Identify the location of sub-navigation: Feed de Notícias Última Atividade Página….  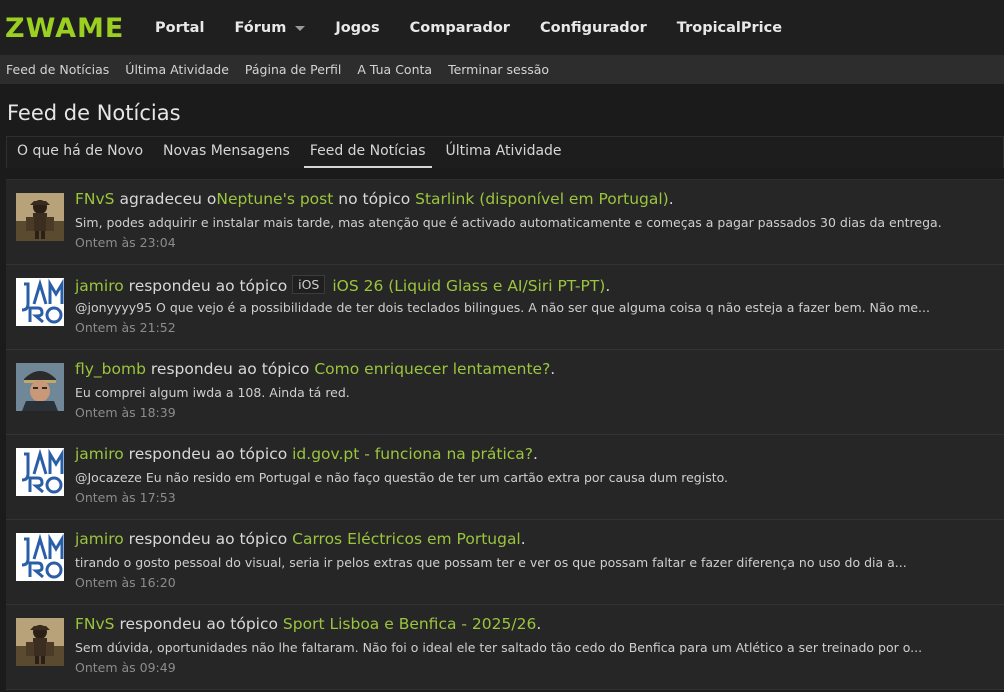
(502, 69).